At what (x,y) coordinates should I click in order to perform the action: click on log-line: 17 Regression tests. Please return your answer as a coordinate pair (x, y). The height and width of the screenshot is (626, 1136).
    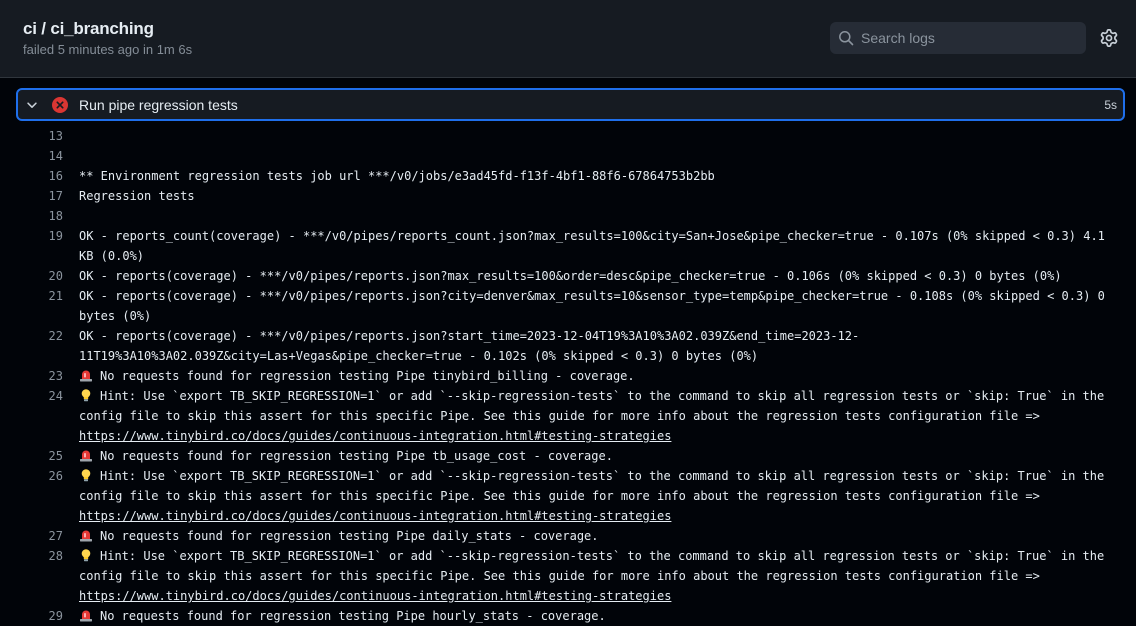
    Looking at the image, I should click on (568, 196).